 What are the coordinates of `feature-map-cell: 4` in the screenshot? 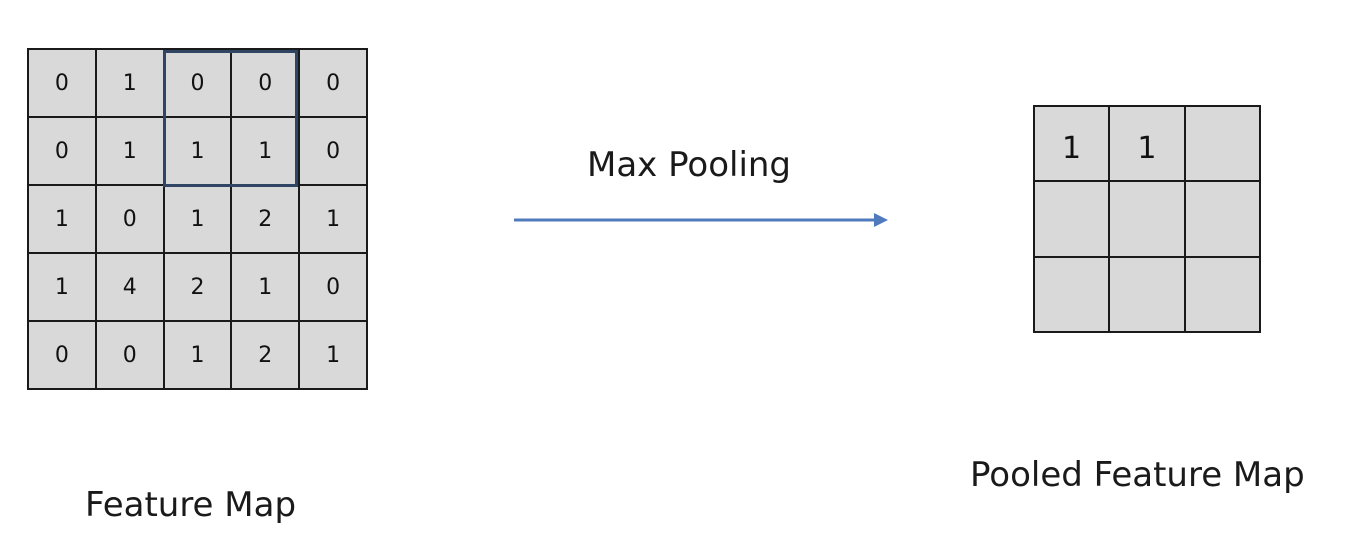 It's located at (130, 288).